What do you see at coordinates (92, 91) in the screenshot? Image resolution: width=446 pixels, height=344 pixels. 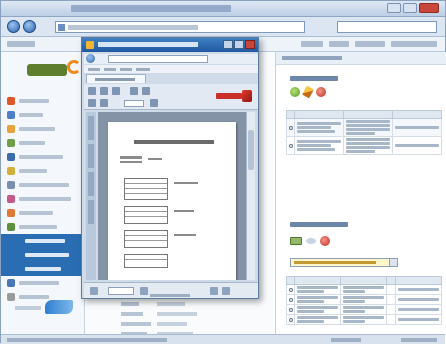 I see `save-icon` at bounding box center [92, 91].